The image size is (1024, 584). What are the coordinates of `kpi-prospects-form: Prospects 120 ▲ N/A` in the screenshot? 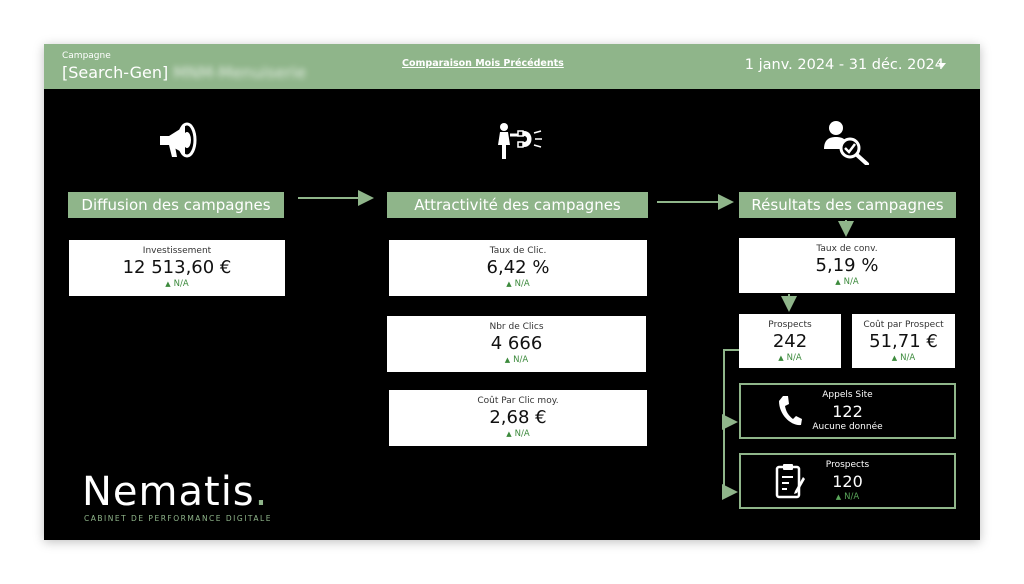 It's located at (847, 481).